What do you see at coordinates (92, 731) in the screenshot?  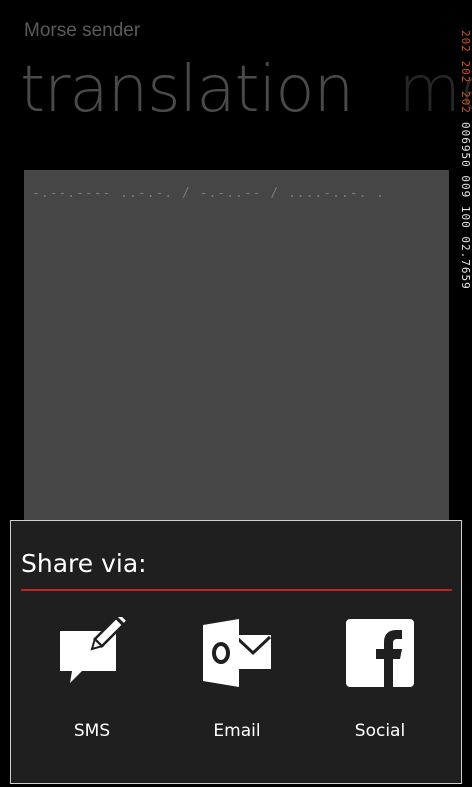 I see `share-sms-label: SMS` at bounding box center [92, 731].